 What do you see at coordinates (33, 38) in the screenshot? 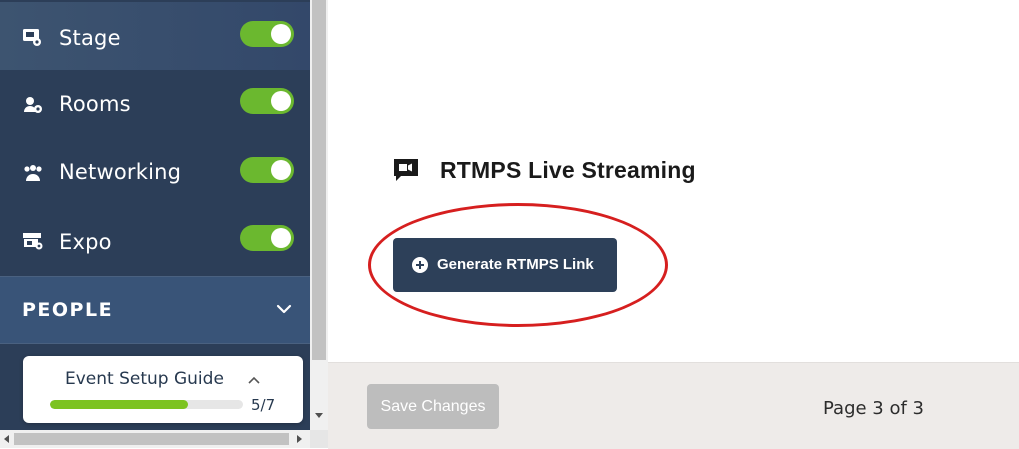
I see `stage-icon` at bounding box center [33, 38].